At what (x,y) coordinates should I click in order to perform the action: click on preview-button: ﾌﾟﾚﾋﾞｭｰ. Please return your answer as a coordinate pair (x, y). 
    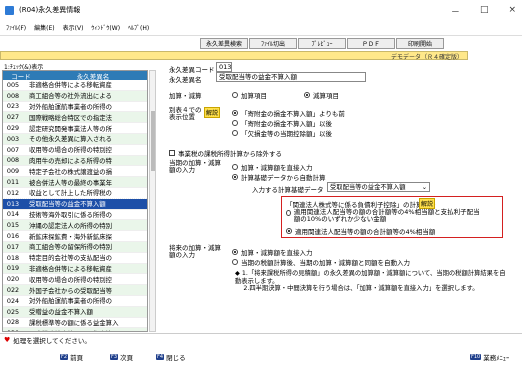
    Looking at the image, I should click on (322, 43).